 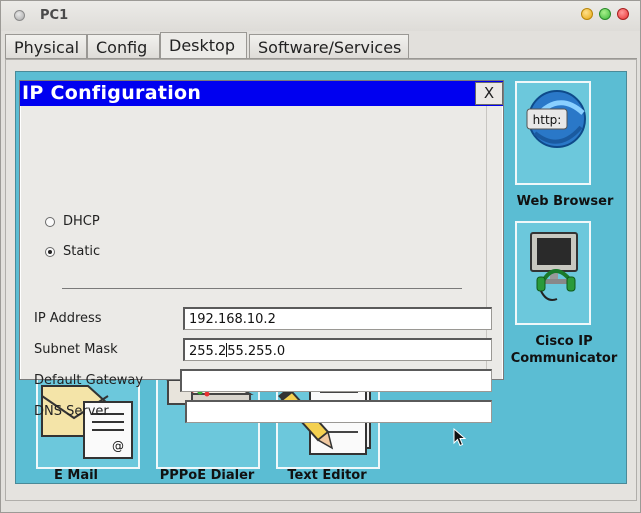 I want to click on web-browser-icon: http:, so click(x=556, y=119).